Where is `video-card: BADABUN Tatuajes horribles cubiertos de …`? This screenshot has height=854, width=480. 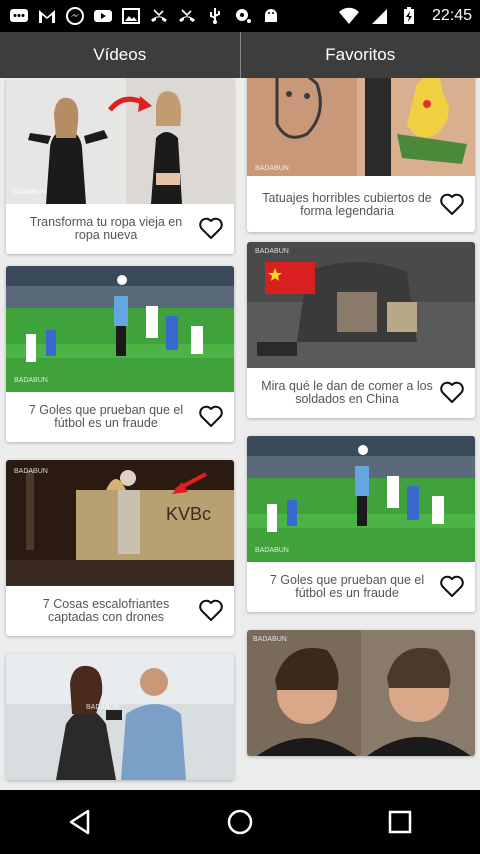
video-card: BADABUN Tatuajes horribles cubiertos de … is located at coordinates (361, 155).